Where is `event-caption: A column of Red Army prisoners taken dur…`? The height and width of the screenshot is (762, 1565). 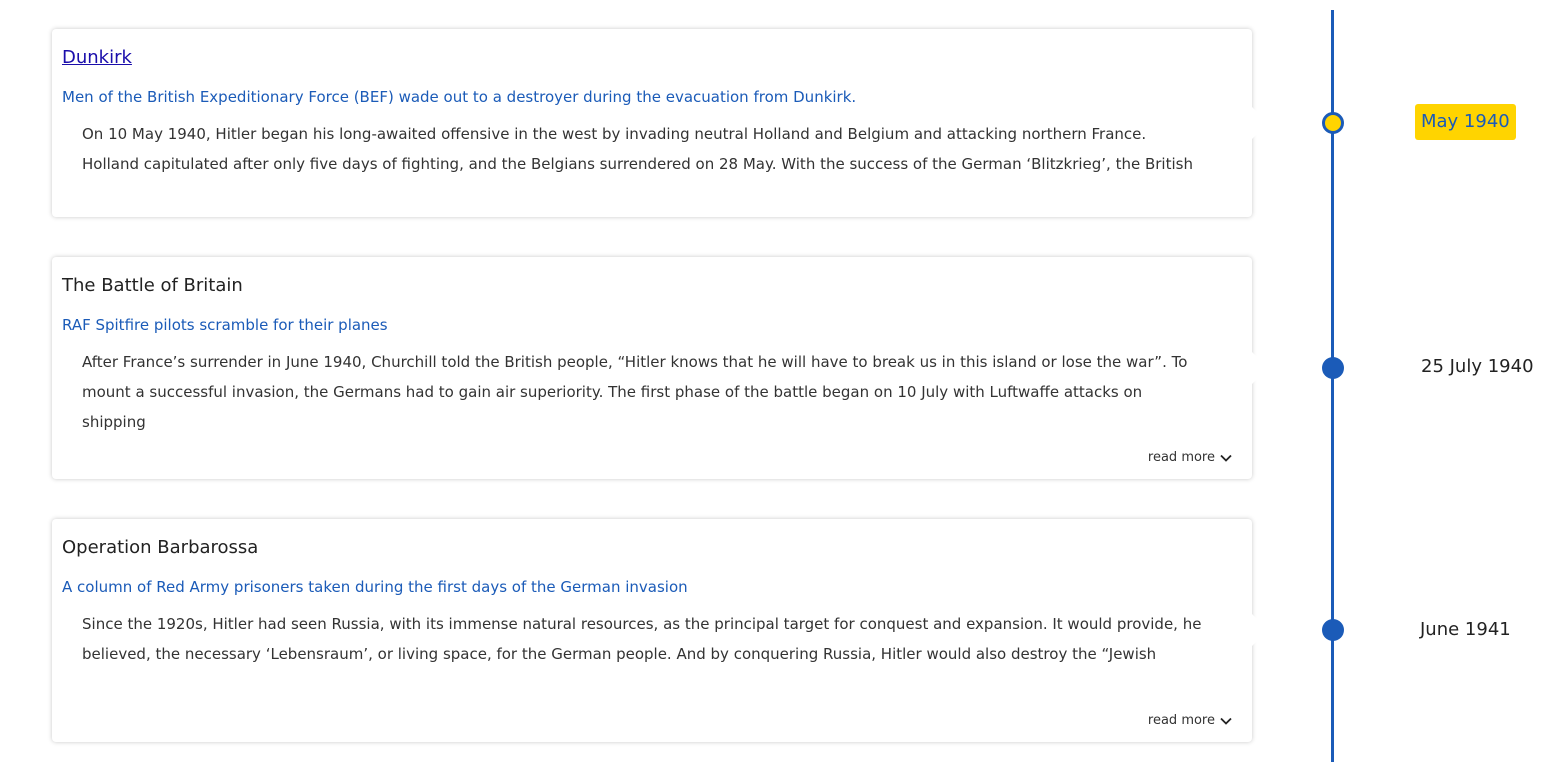
event-caption: A column of Red Army prisoners taken dur… is located at coordinates (375, 587).